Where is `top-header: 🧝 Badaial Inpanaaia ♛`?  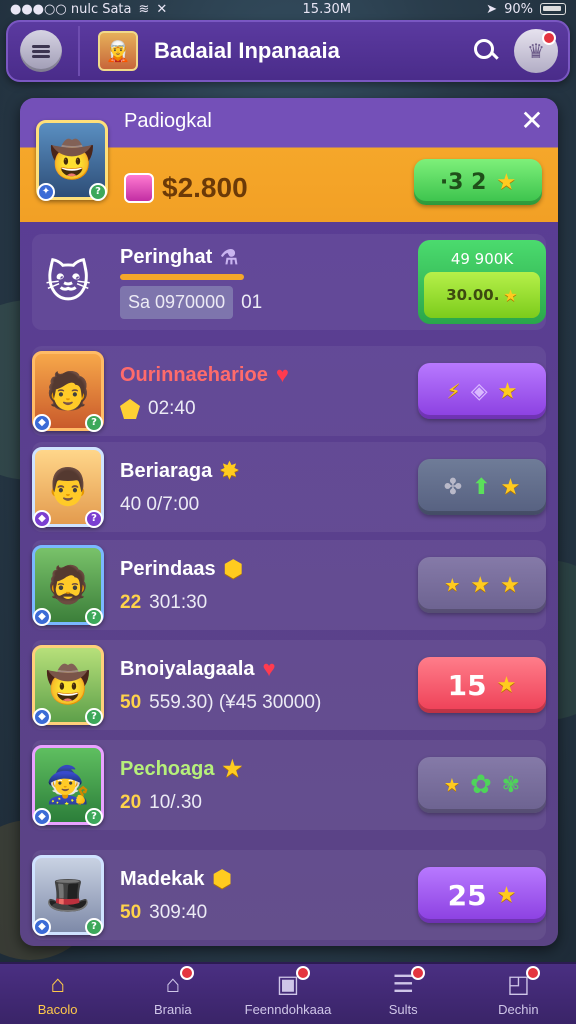
top-header: 🧝 Badaial Inpanaaia ♛ is located at coordinates (288, 51).